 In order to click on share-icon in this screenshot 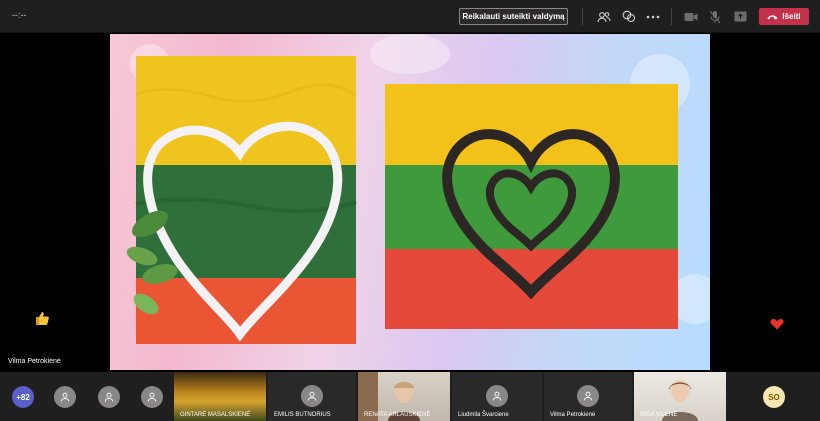, I will do `click(740, 16)`.